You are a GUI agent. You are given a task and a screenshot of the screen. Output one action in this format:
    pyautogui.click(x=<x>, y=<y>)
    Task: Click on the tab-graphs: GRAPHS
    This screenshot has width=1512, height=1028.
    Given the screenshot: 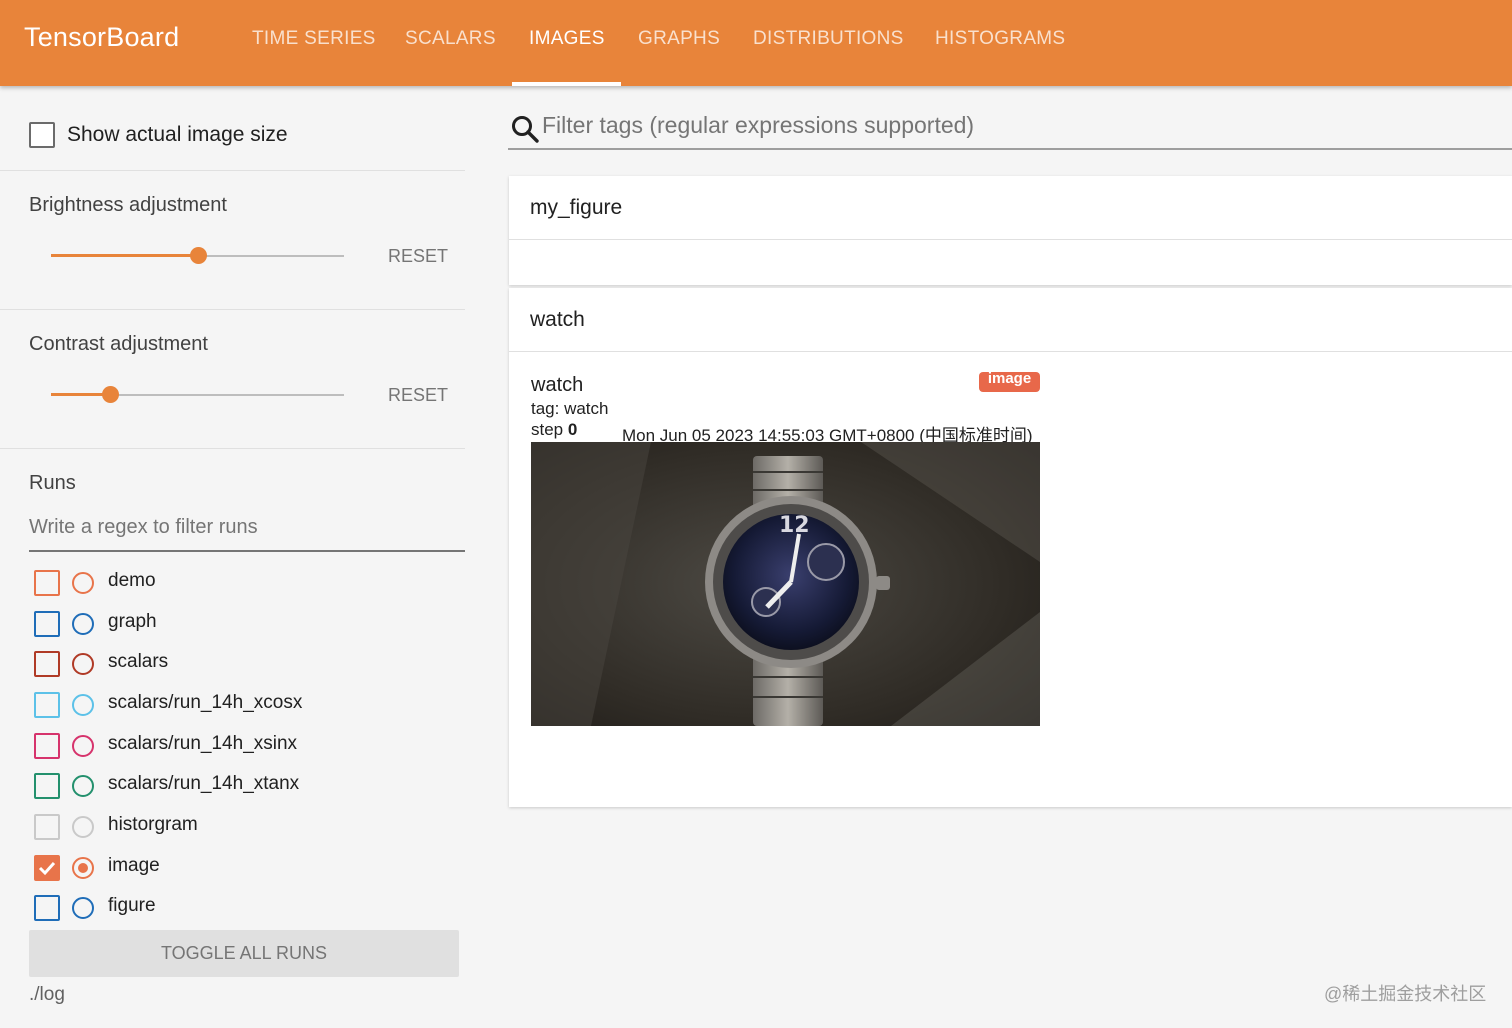 What is the action you would take?
    pyautogui.click(x=679, y=43)
    